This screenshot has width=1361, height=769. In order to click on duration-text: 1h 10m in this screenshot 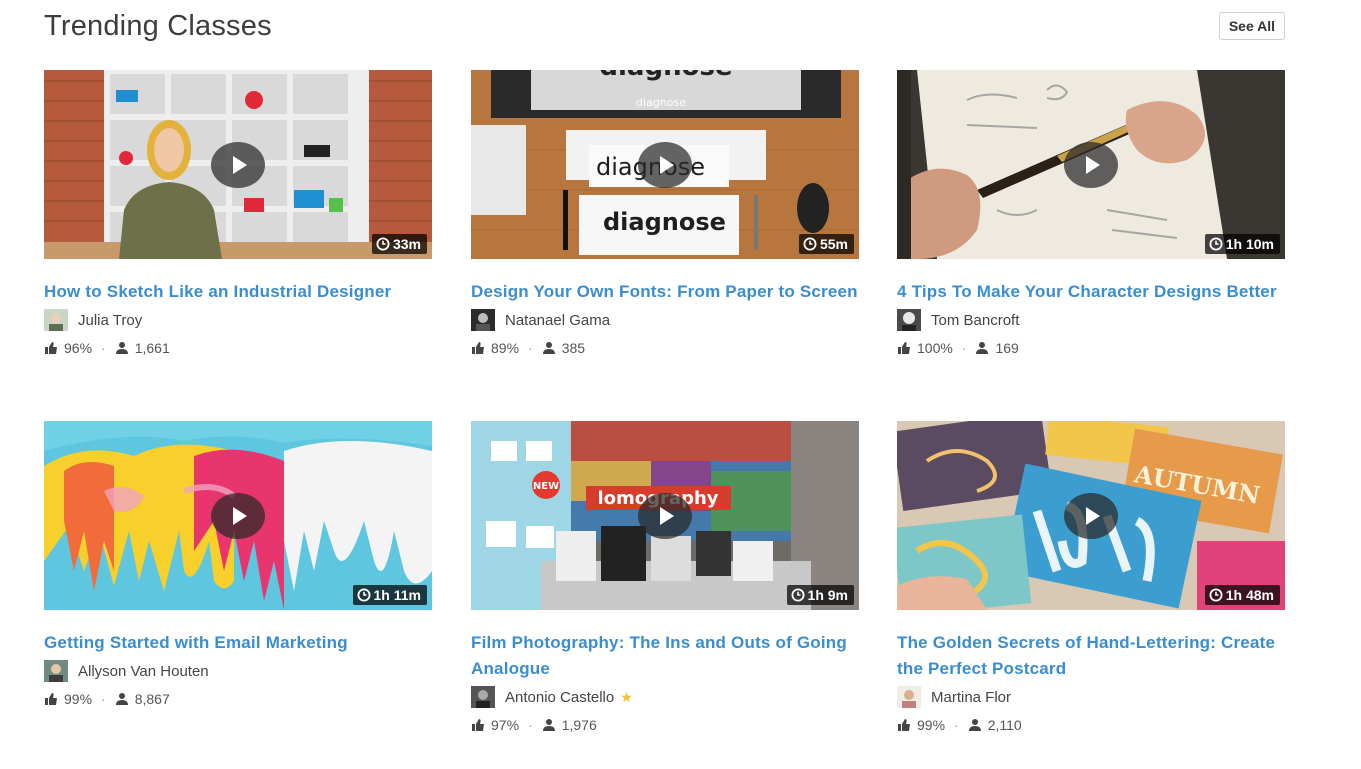, I will do `click(1249, 244)`.